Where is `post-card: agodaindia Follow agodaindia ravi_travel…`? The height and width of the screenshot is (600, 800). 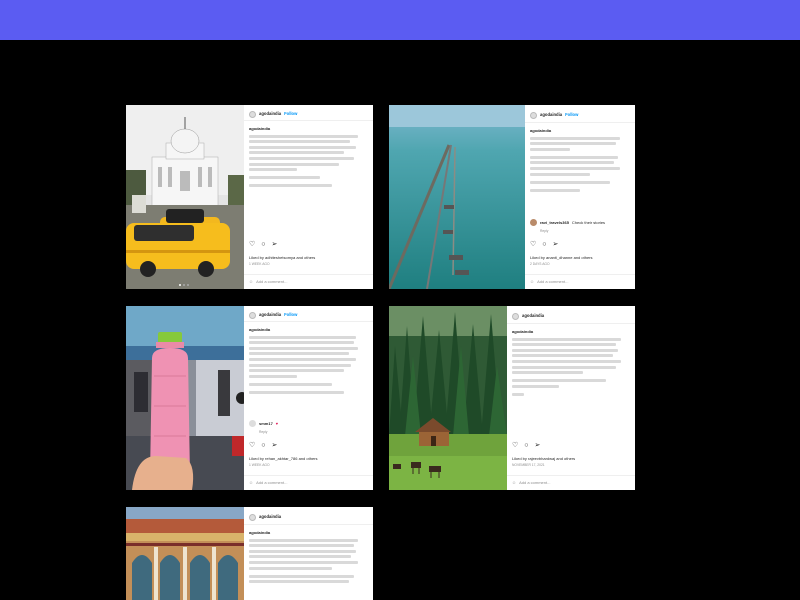
post-card: agodaindia Follow agodaindia ravi_travel… is located at coordinates (512, 197).